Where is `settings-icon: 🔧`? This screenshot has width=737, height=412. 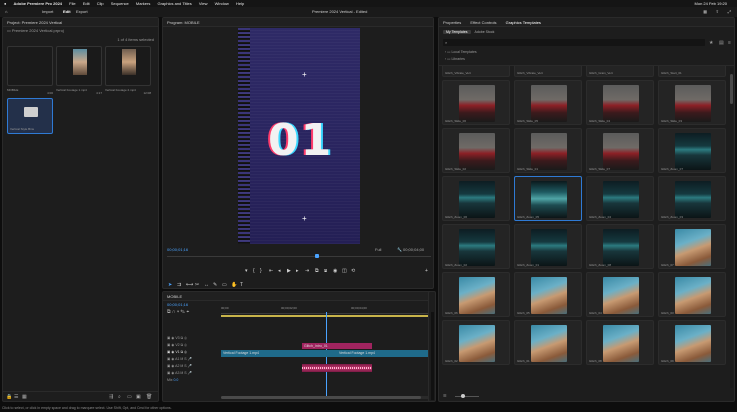
settings-icon: 🔧 is located at coordinates (399, 249).